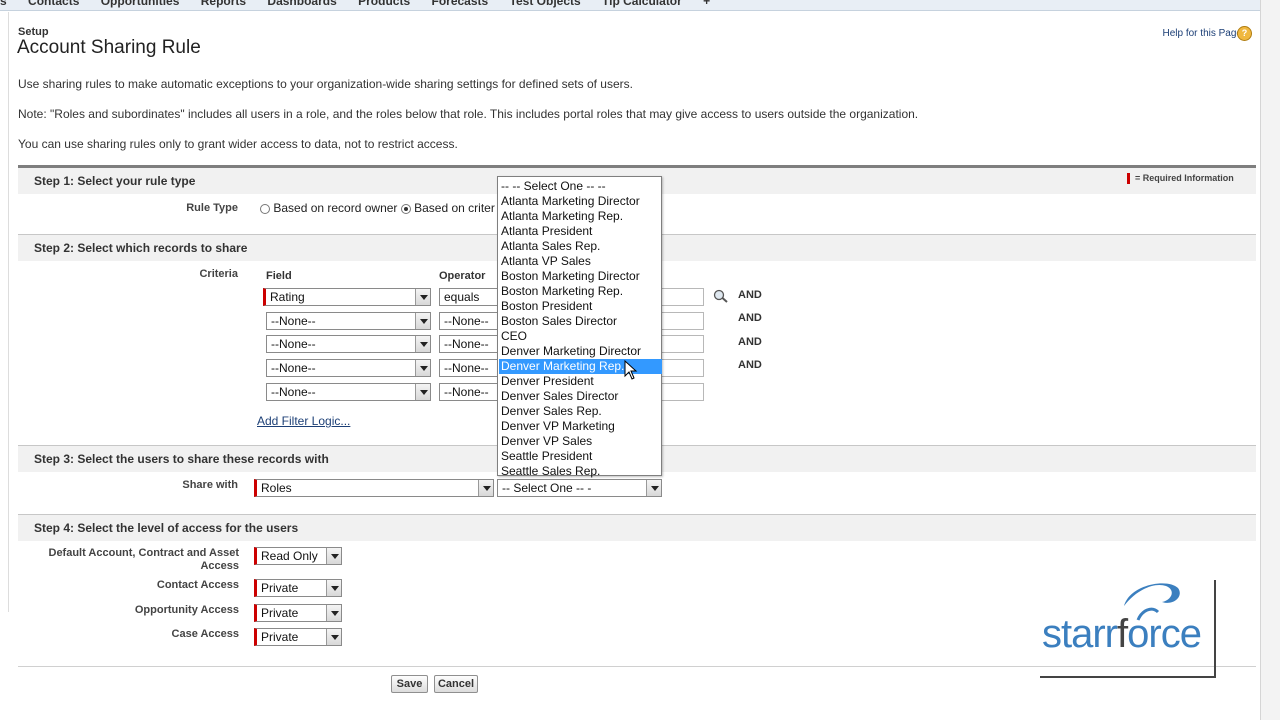  What do you see at coordinates (1122, 634) in the screenshot?
I see `watermark-logo: starrforce` at bounding box center [1122, 634].